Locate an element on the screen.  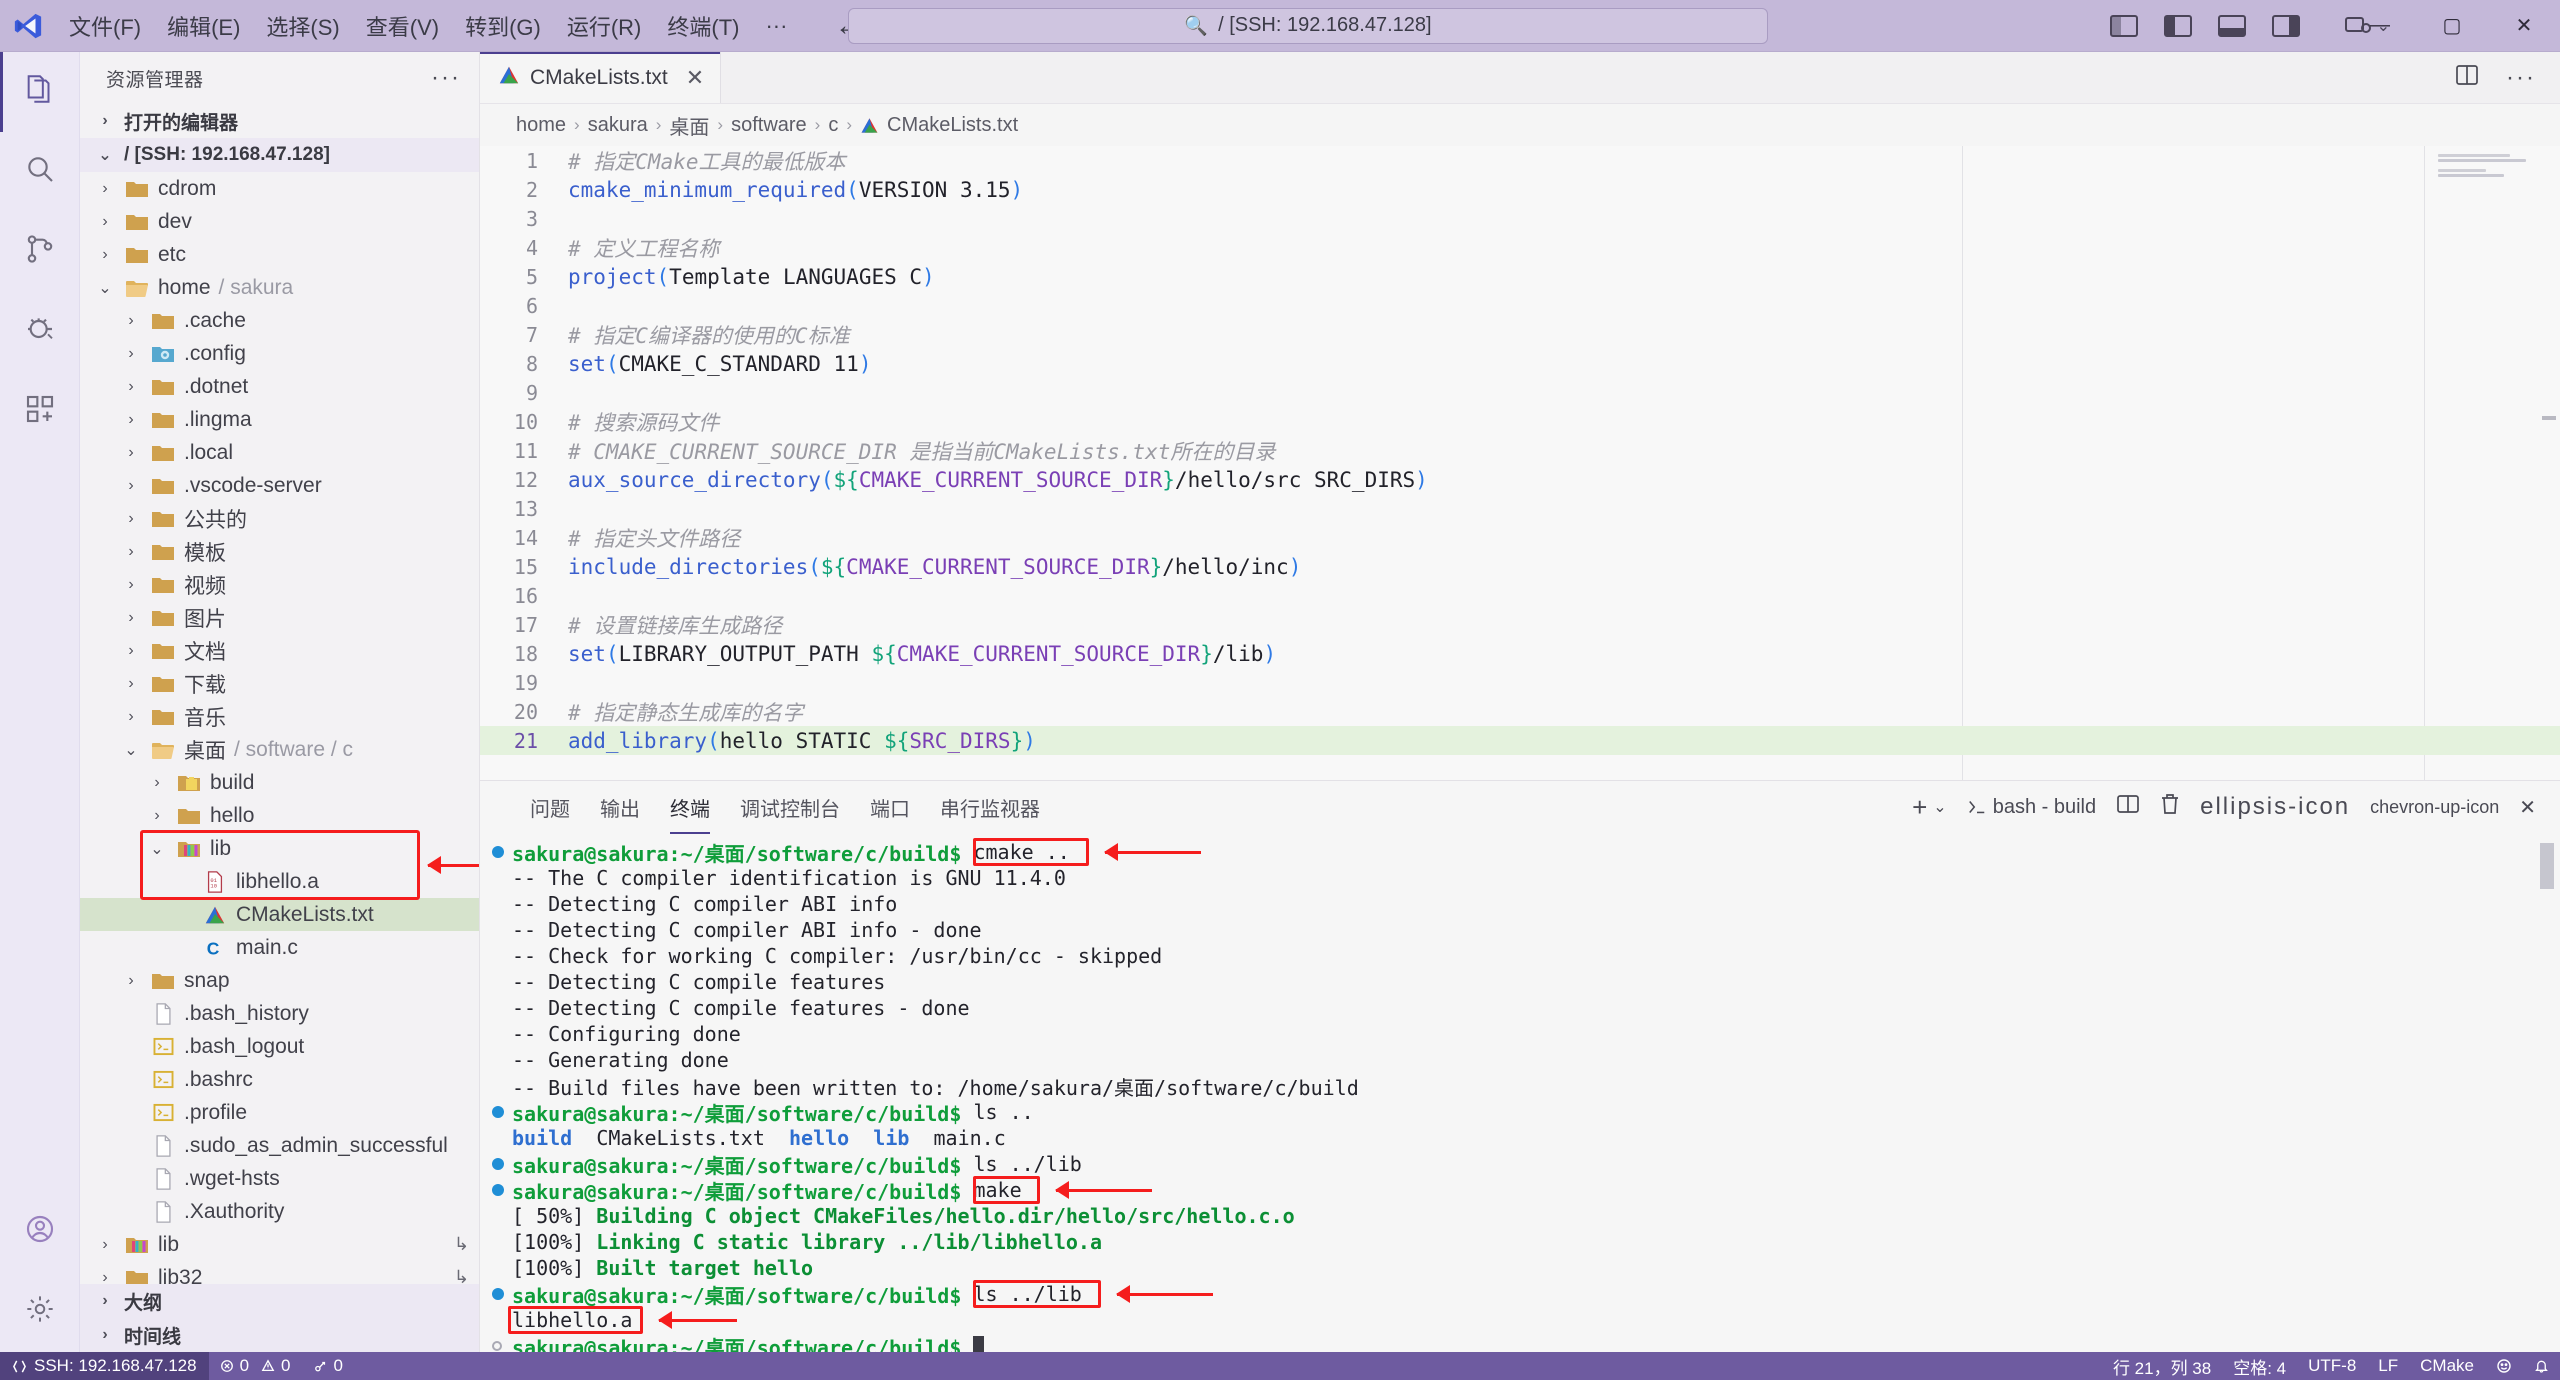
tab-ports: 端口 is located at coordinates (890, 807).